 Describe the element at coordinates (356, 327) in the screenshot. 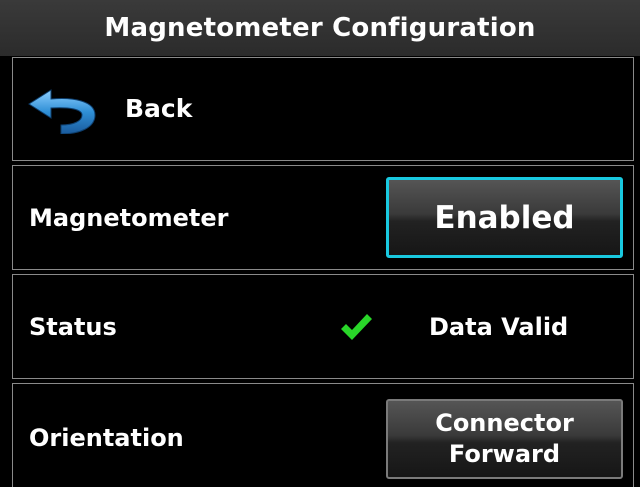

I see `check-icon` at that location.